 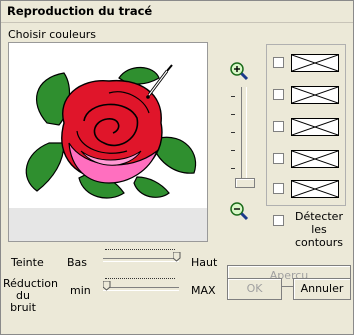 I want to click on noise-label: Réduction du bruit, so click(x=30, y=296).